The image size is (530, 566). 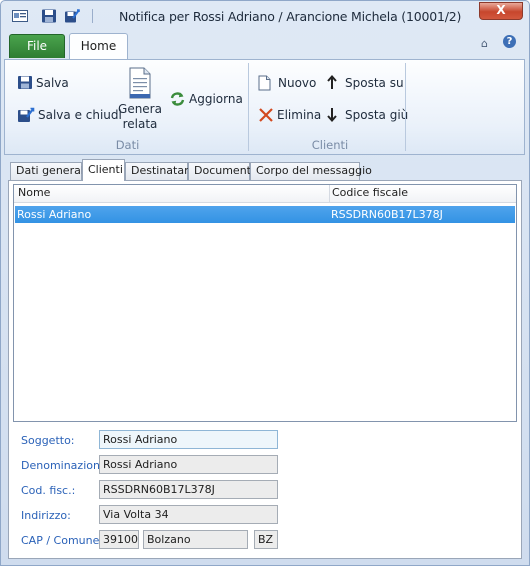 What do you see at coordinates (332, 82) in the screenshot?
I see `arrow-up-icon` at bounding box center [332, 82].